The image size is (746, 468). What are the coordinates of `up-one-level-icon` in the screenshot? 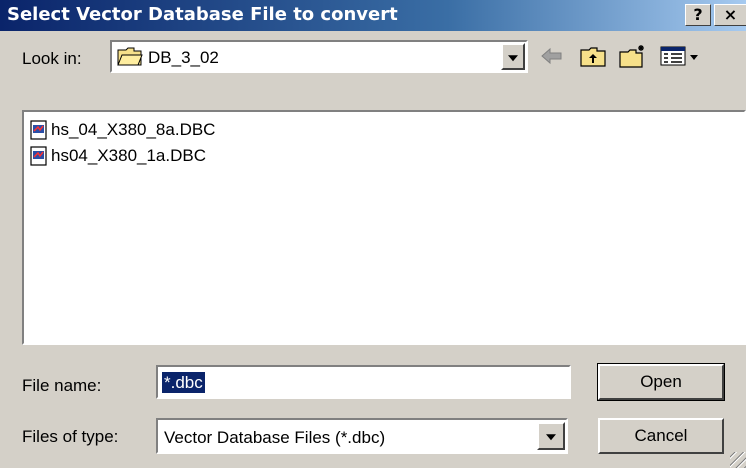 It's located at (593, 56).